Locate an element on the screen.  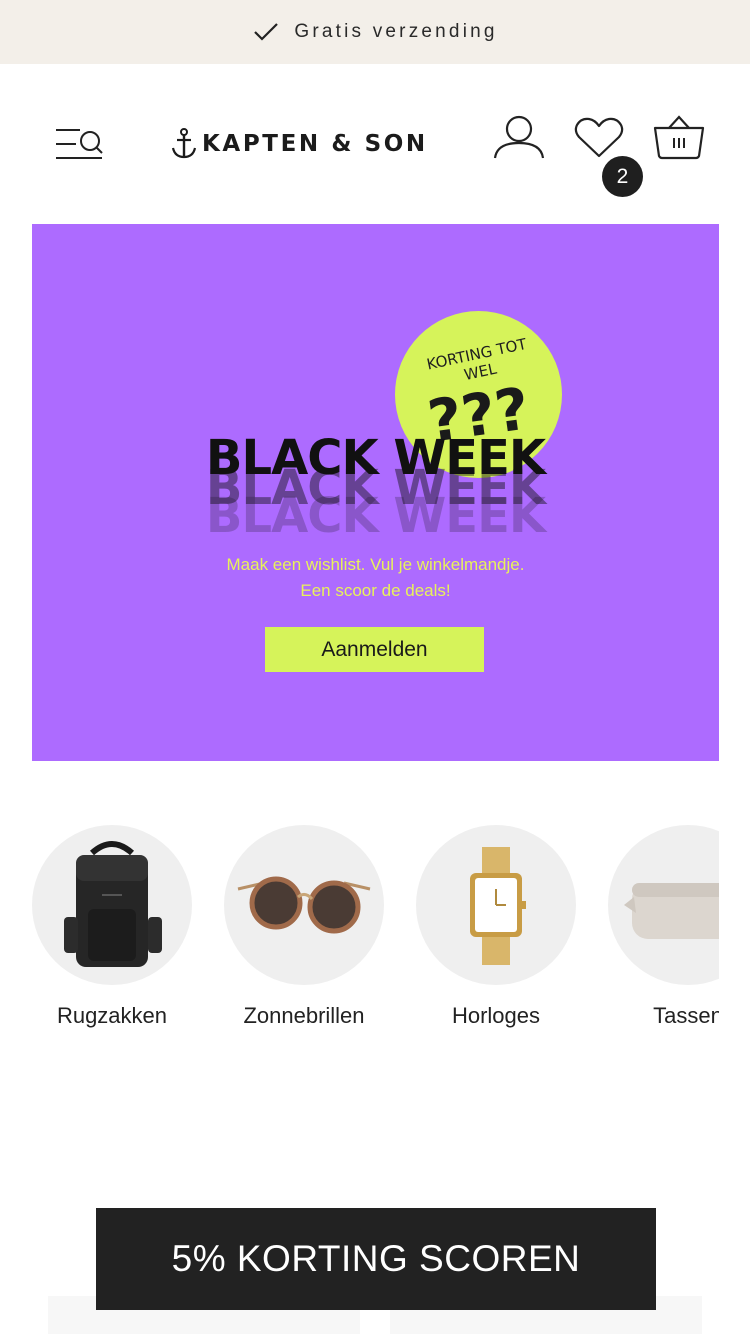
category-label: Horloges is located at coordinates (496, 1015).